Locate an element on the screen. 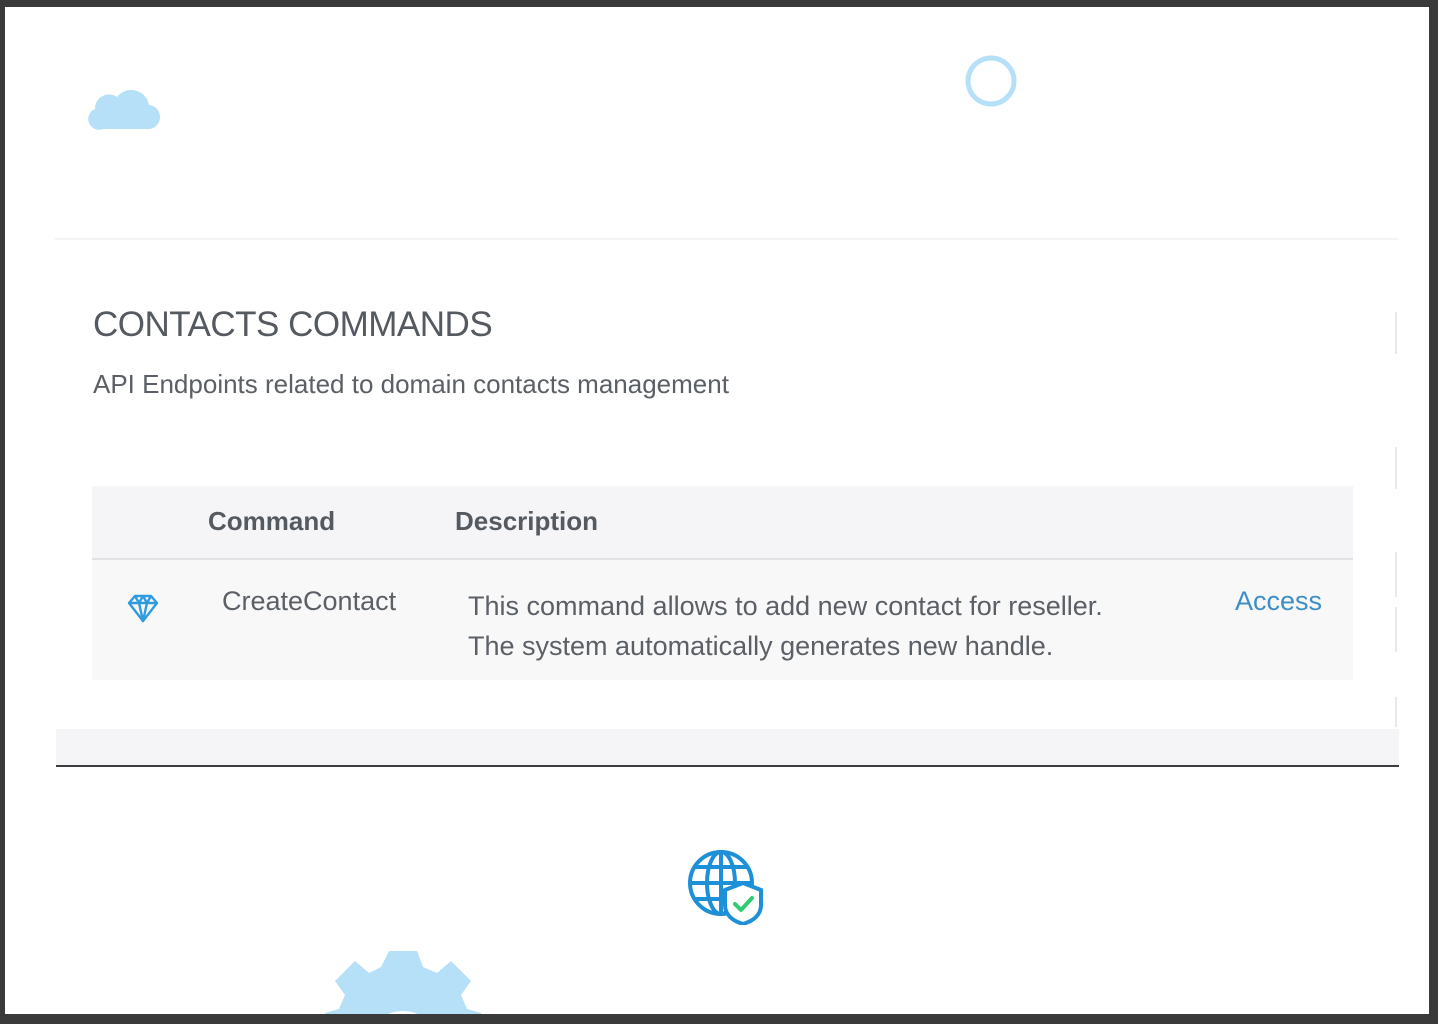  section-title: CONTACTS COMMANDS is located at coordinates (293, 324).